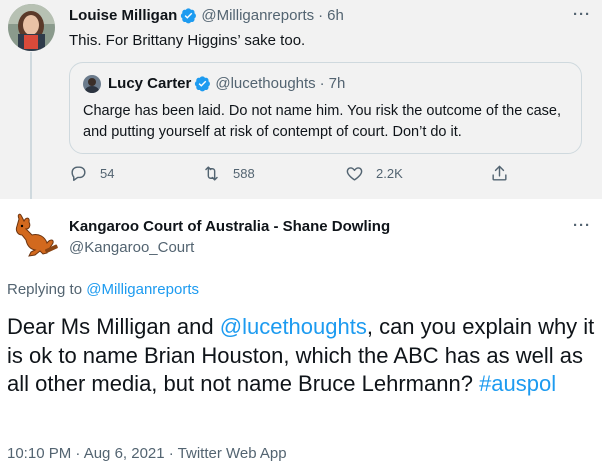 The height and width of the screenshot is (470, 602). I want to click on quoted-tweet-header: Lucy Carter @lucethoughts · 7h, so click(226, 83).